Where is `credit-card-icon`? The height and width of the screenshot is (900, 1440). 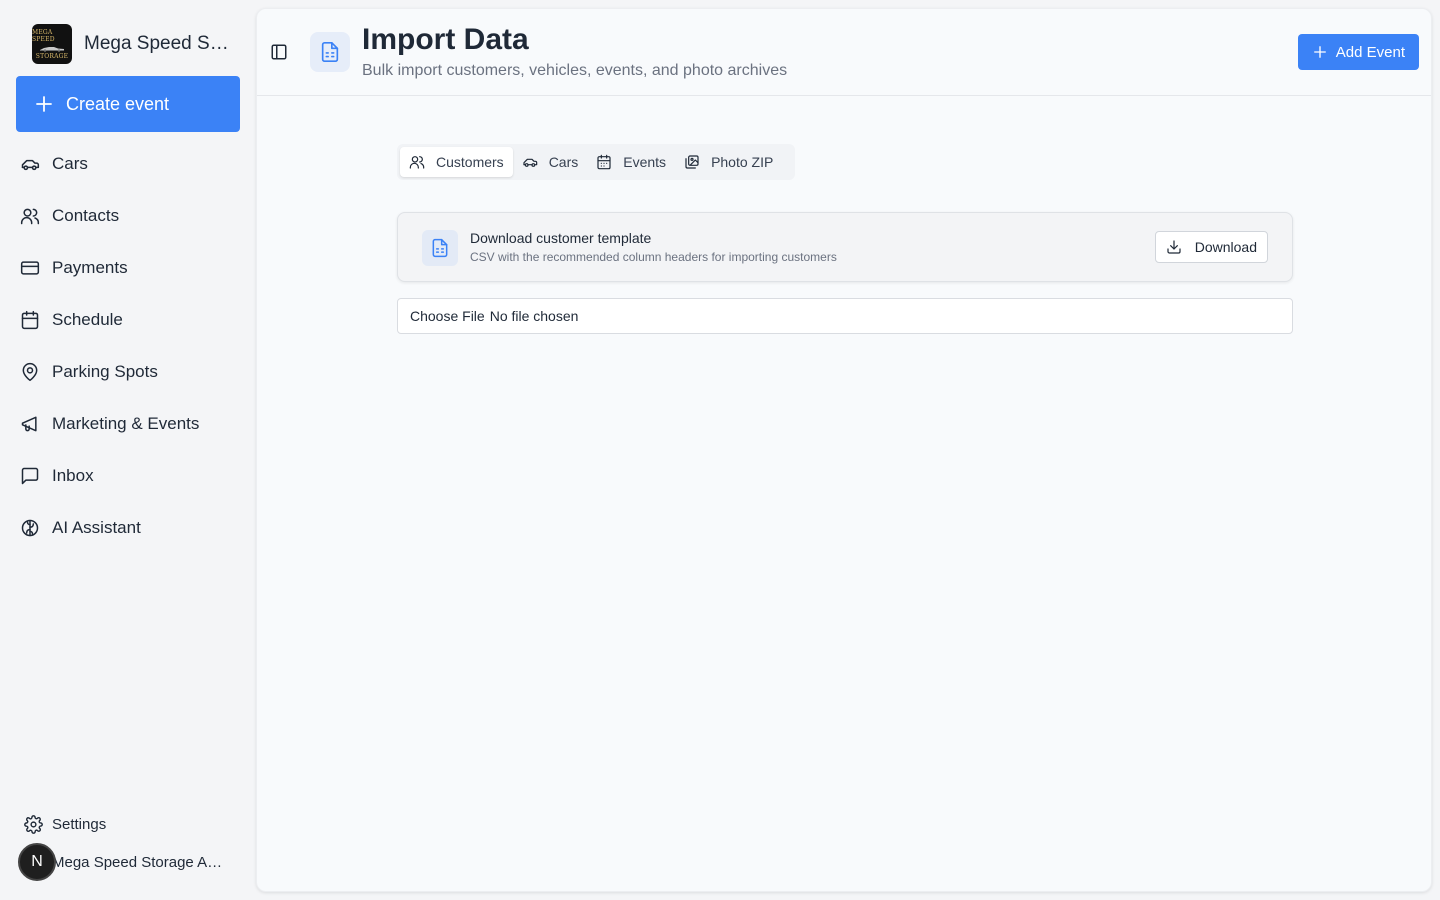
credit-card-icon is located at coordinates (30, 268).